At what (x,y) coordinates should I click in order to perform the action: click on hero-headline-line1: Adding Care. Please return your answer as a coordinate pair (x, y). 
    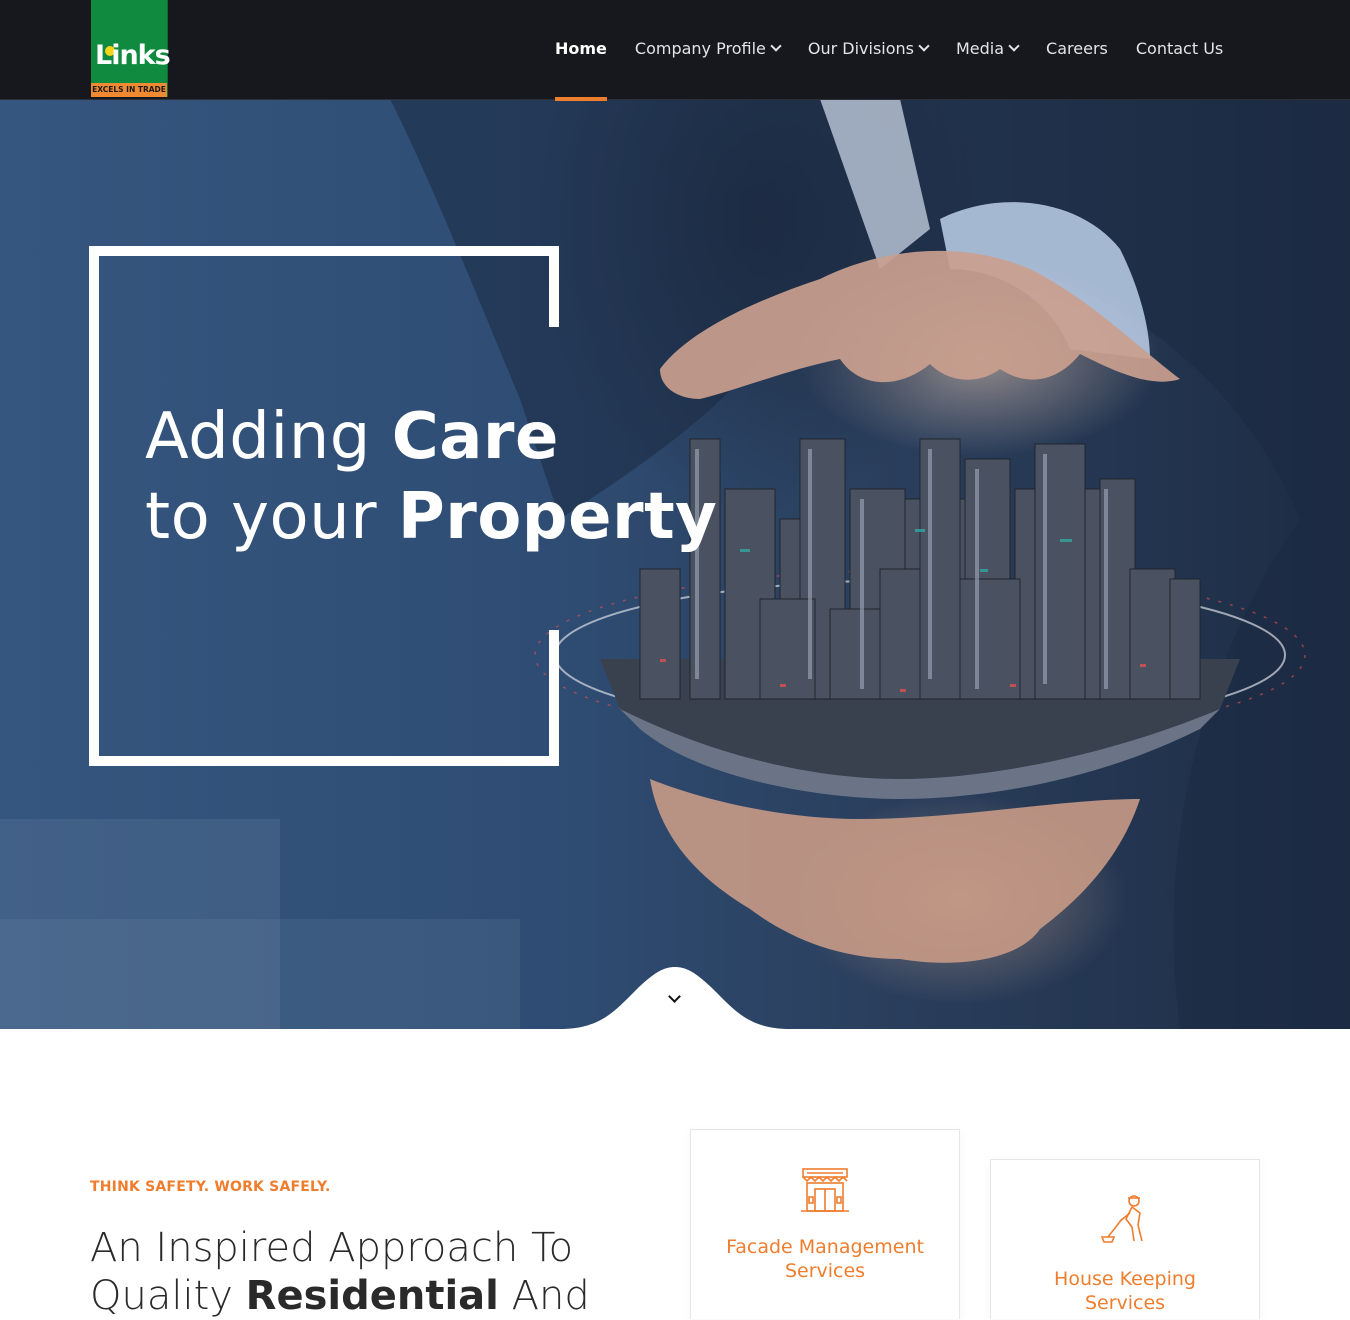
    Looking at the image, I should click on (431, 437).